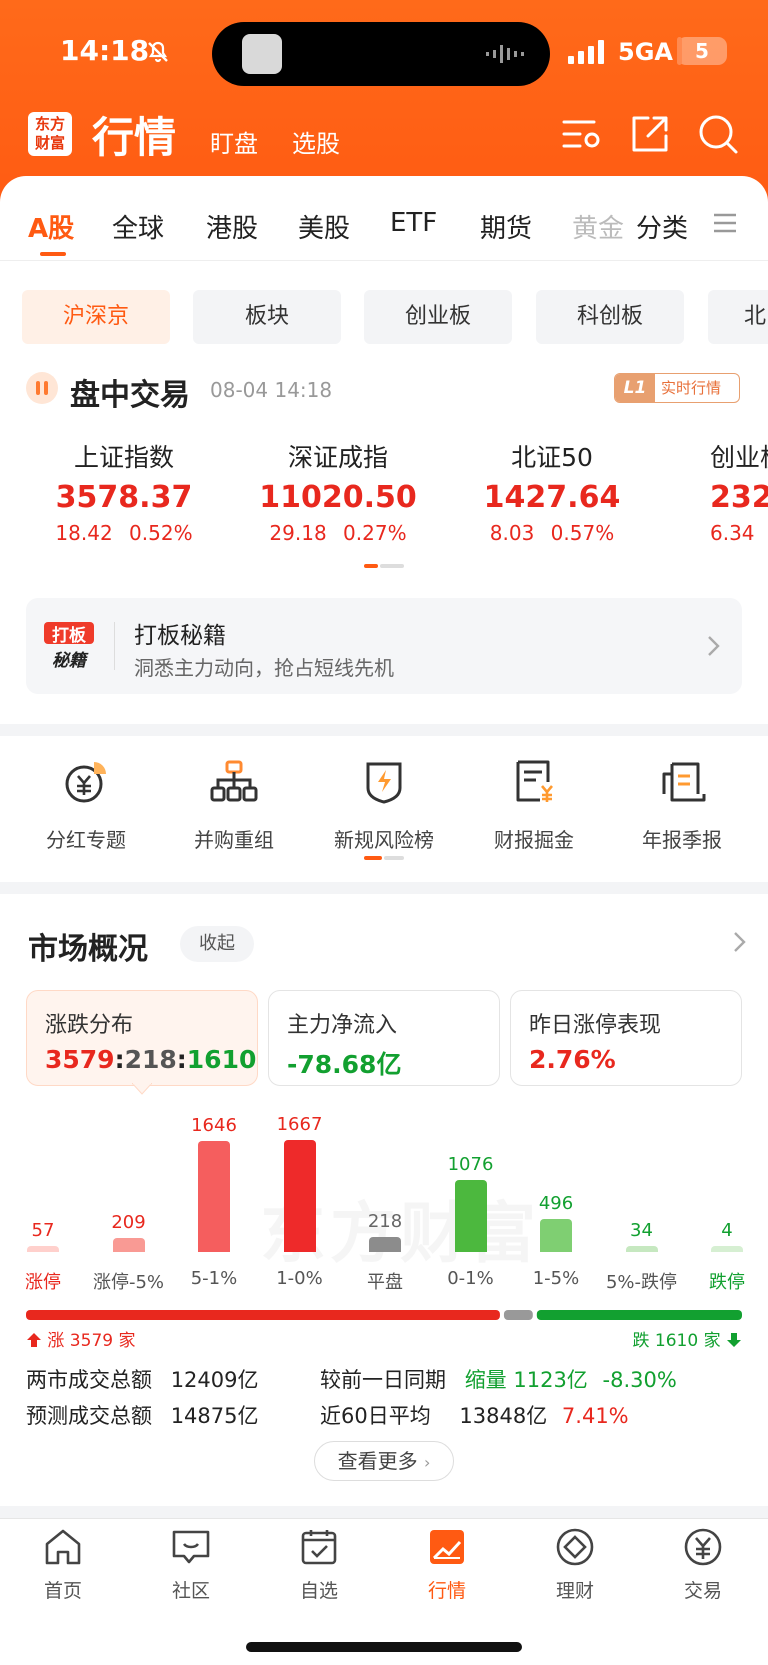  I want to click on tab-gold: 黄金, so click(598, 226).